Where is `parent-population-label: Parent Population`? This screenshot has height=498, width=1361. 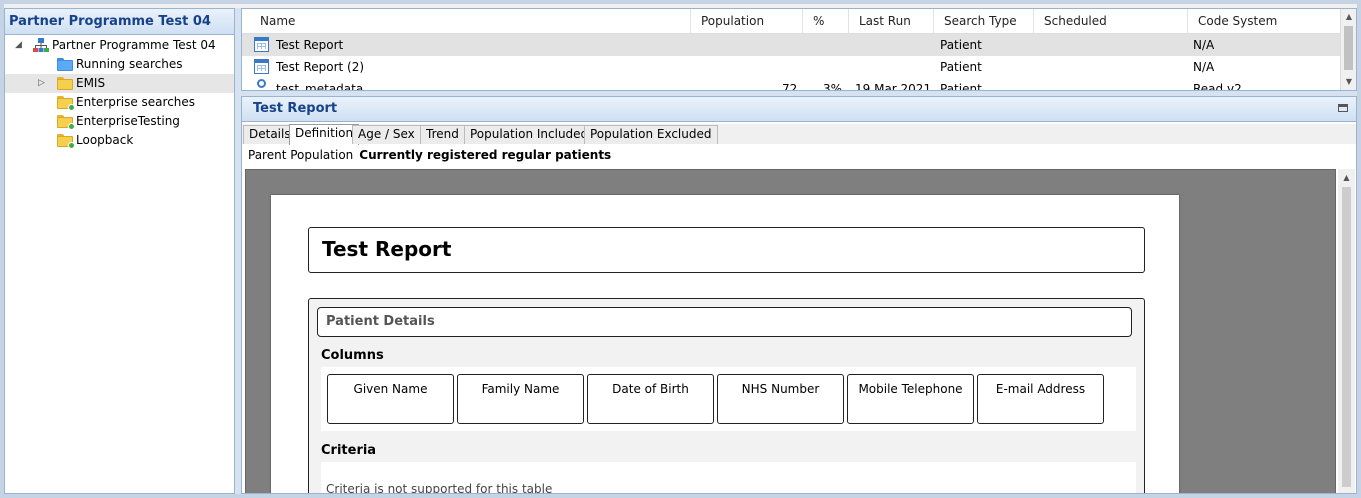 parent-population-label: Parent Population is located at coordinates (301, 155).